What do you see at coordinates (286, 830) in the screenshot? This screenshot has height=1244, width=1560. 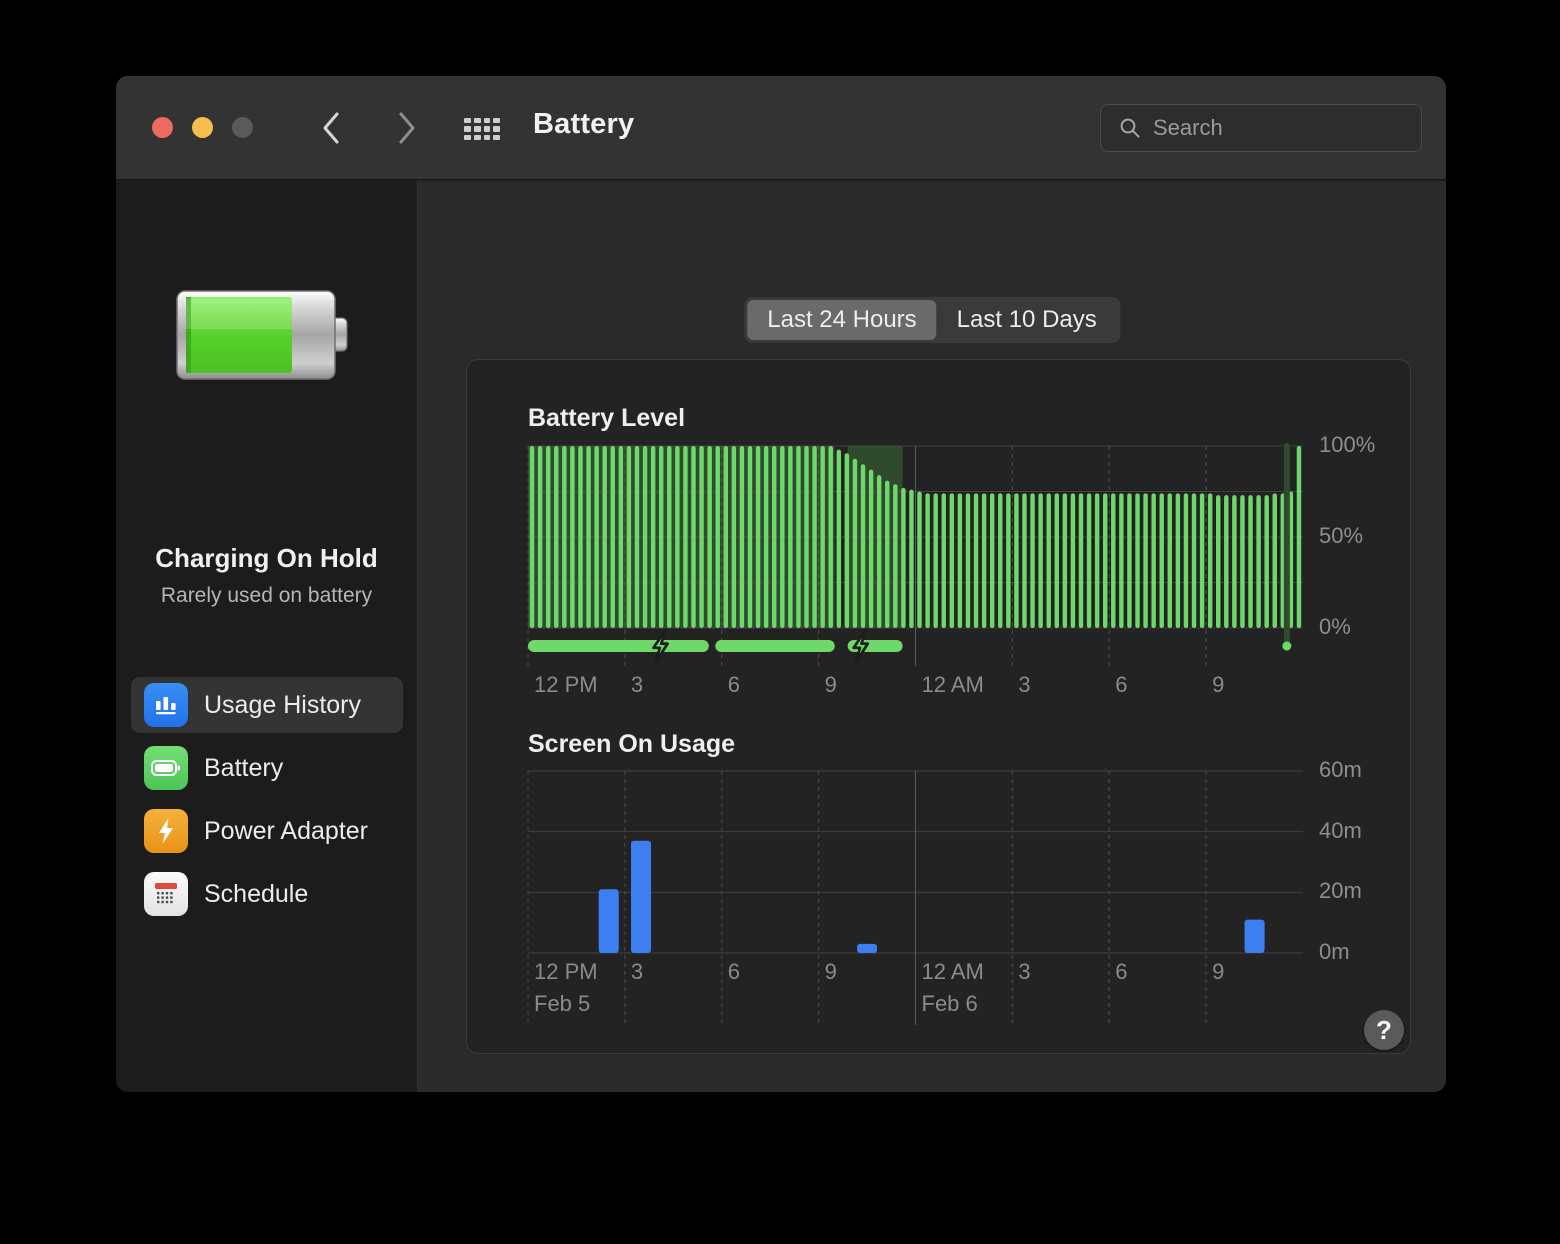 I see `sidebar-item-label: Power Adapter` at bounding box center [286, 830].